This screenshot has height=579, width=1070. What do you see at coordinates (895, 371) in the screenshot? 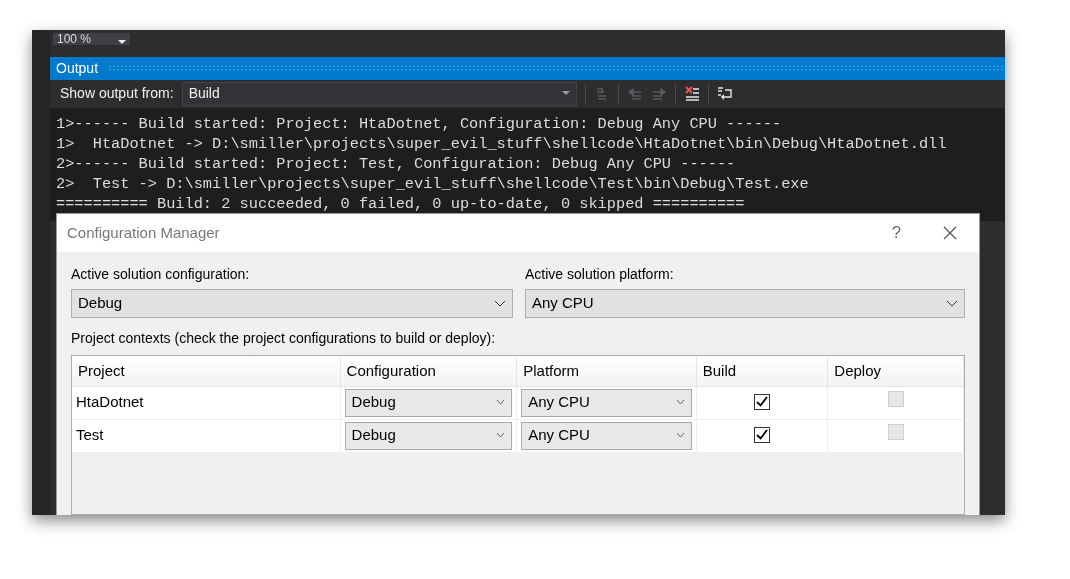
I see `column-header: Deploy` at bounding box center [895, 371].